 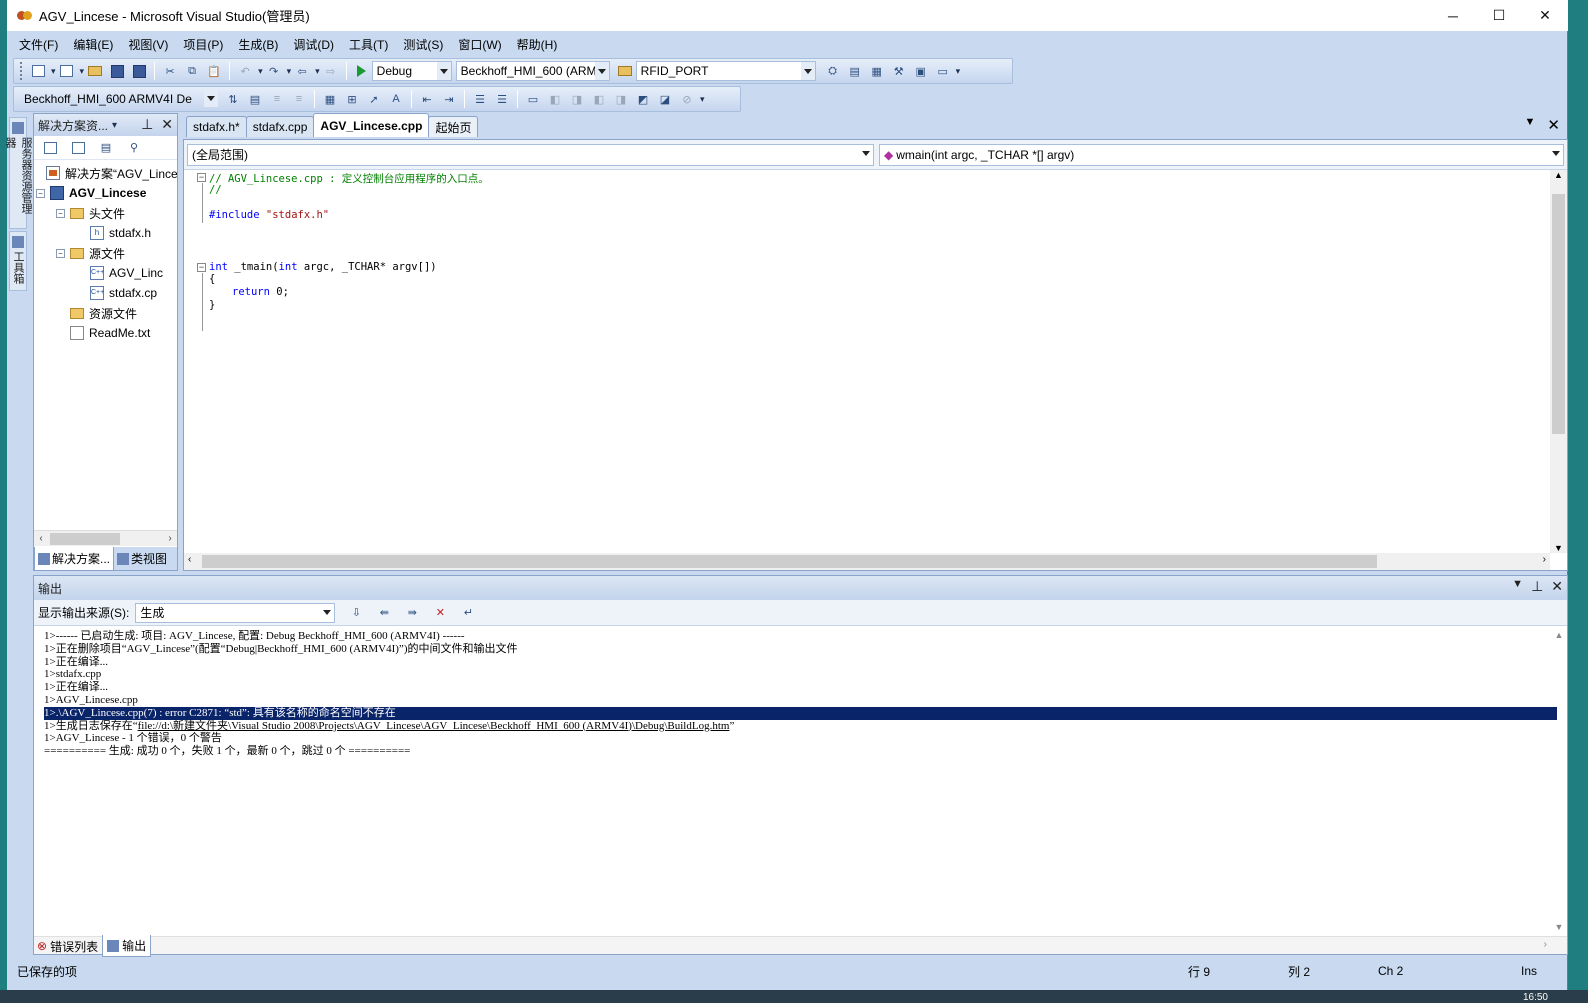 What do you see at coordinates (412, 613) in the screenshot?
I see `next-message-icon: ⇛` at bounding box center [412, 613].